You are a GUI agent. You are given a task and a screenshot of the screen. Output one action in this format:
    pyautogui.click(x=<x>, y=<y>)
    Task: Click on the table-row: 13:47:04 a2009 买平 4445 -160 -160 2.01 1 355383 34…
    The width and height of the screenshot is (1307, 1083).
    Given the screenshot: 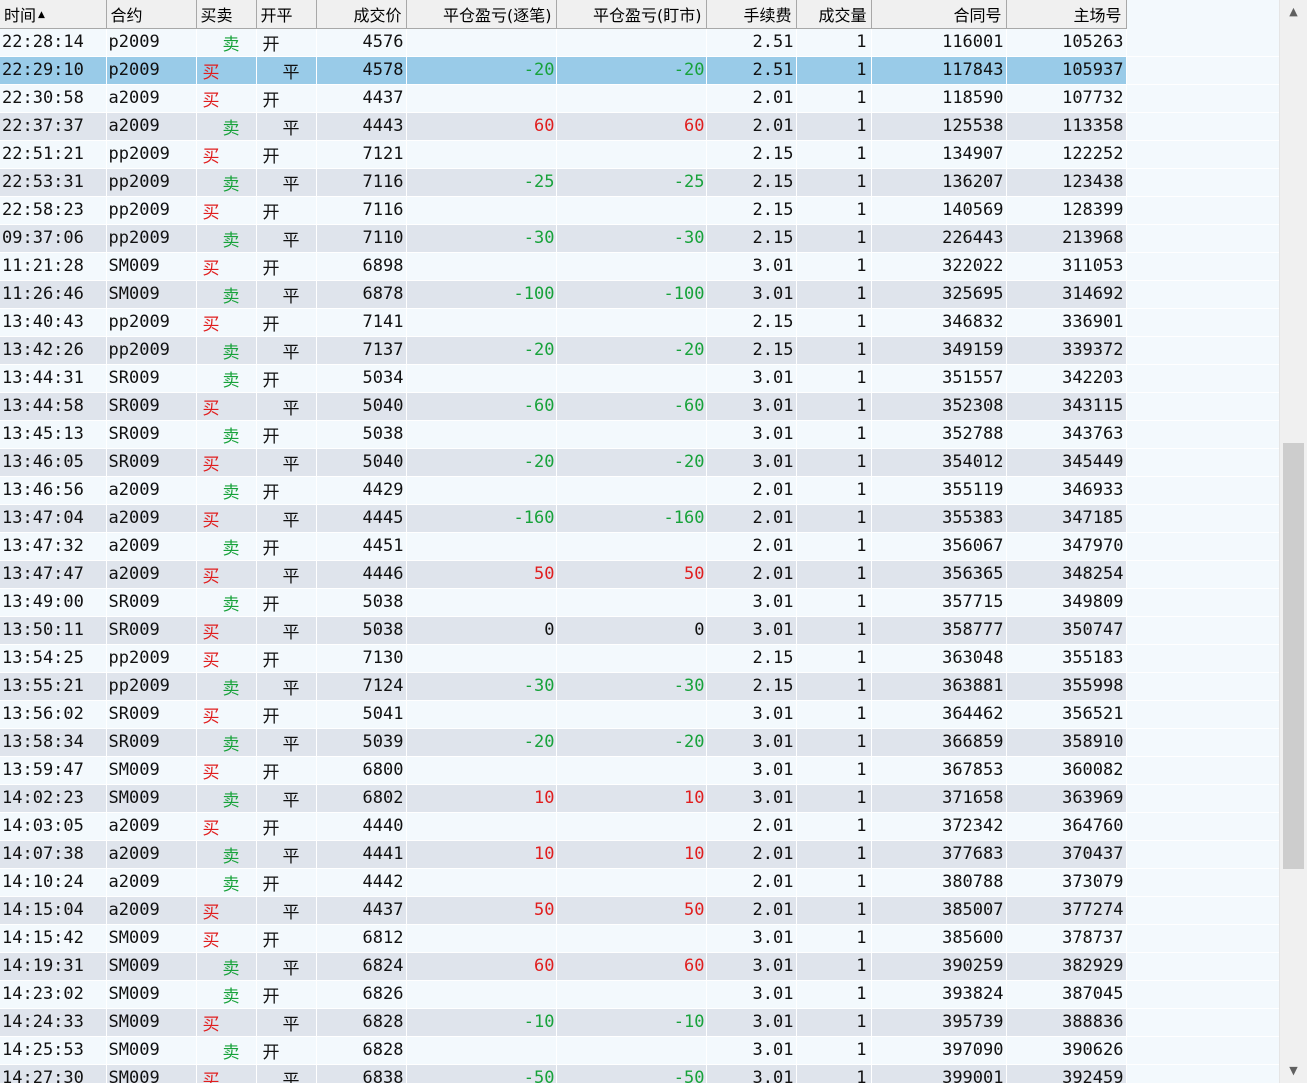 What is the action you would take?
    pyautogui.click(x=639, y=518)
    